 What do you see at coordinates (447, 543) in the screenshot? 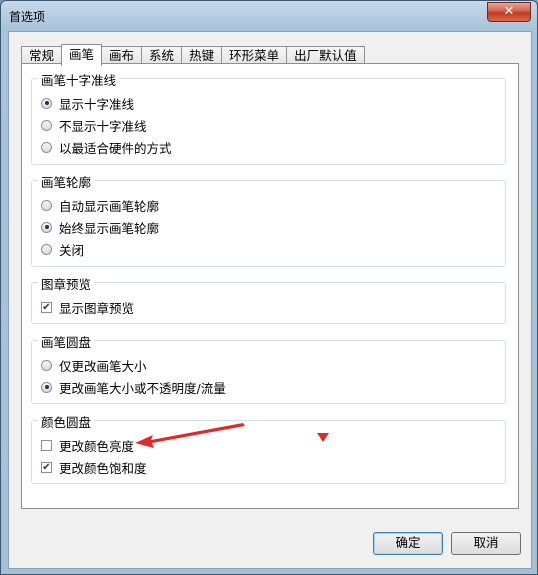
I see `dialog-buttons: 确定 取消` at bounding box center [447, 543].